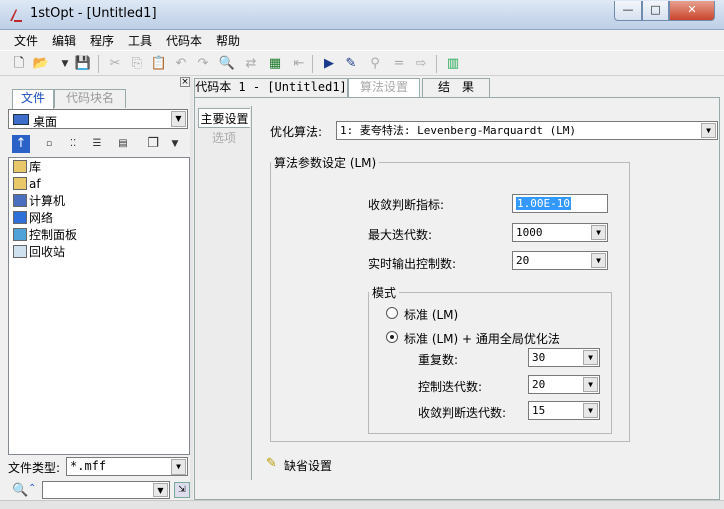 This screenshot has width=724, height=509. I want to click on step-icon: ✎, so click(351, 64).